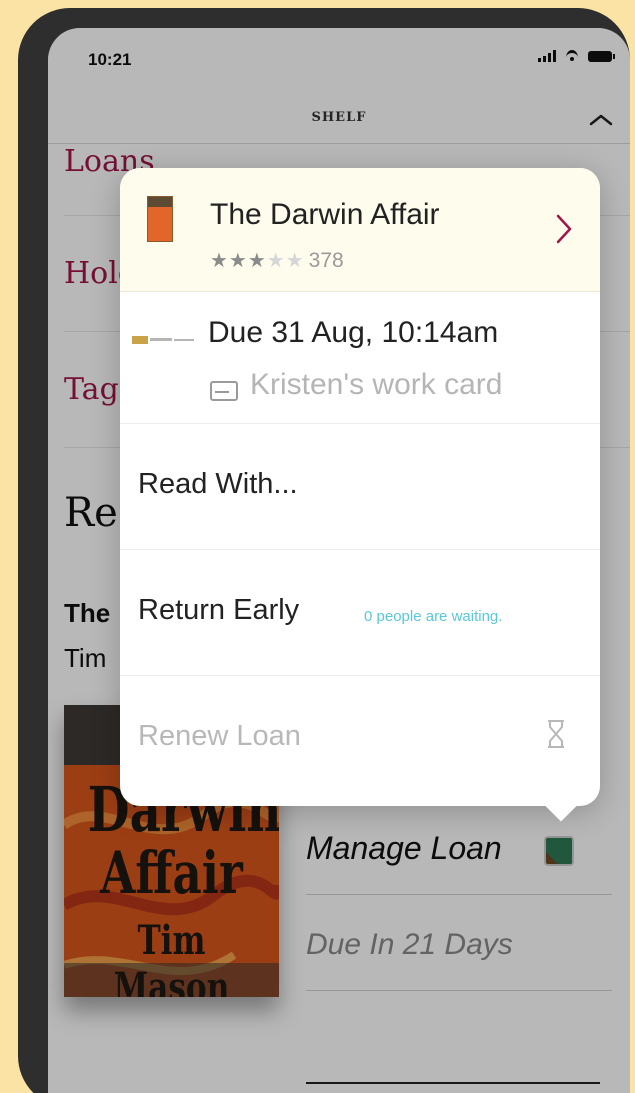 The height and width of the screenshot is (1093, 635). Describe the element at coordinates (160, 219) in the screenshot. I see `book-thumbnail` at that location.